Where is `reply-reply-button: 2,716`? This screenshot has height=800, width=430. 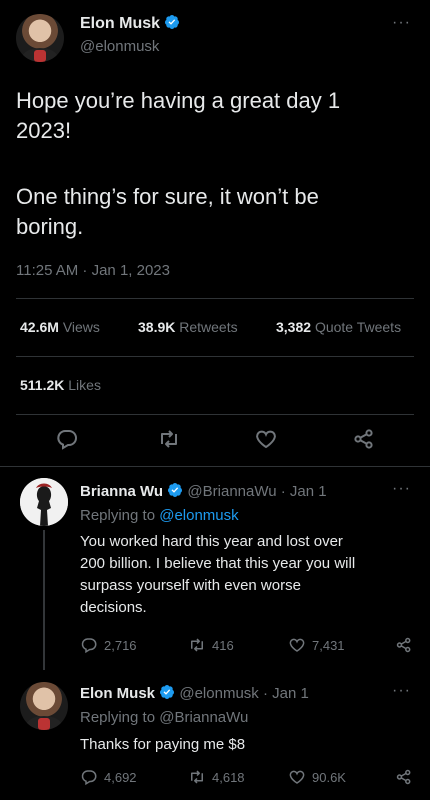
reply-reply-button: 2,716 is located at coordinates (108, 645).